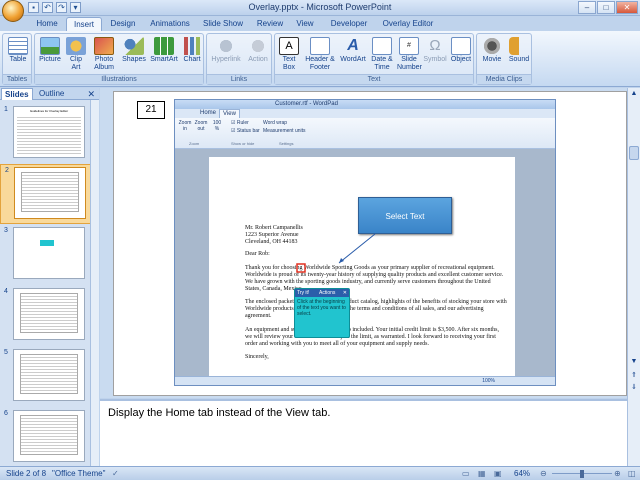  Describe the element at coordinates (61, 7) in the screenshot. I see `redo-icon: ↷` at that location.